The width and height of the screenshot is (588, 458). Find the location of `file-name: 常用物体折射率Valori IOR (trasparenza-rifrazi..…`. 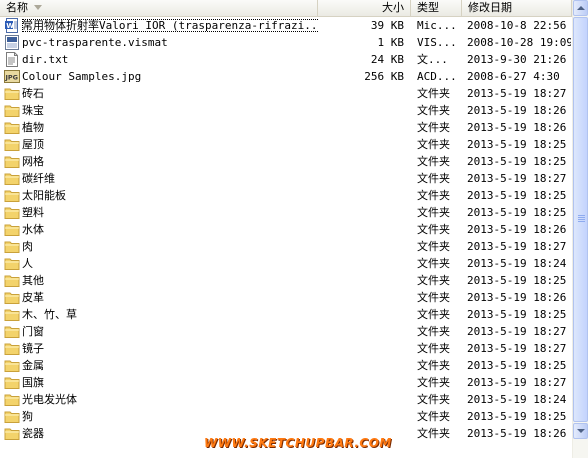

file-name: 常用物体折射率Valori IOR (trasparenza-rifrazi..… is located at coordinates (170, 25).